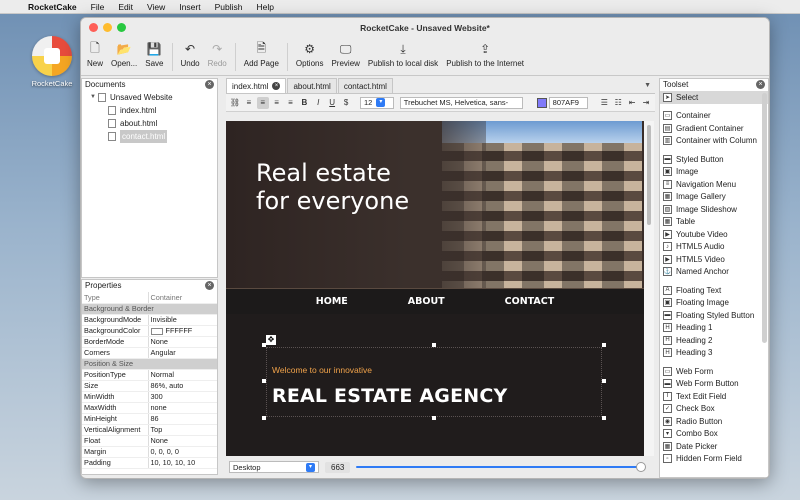 The width and height of the screenshot is (800, 500). I want to click on menu-insert: Insert, so click(189, 7).